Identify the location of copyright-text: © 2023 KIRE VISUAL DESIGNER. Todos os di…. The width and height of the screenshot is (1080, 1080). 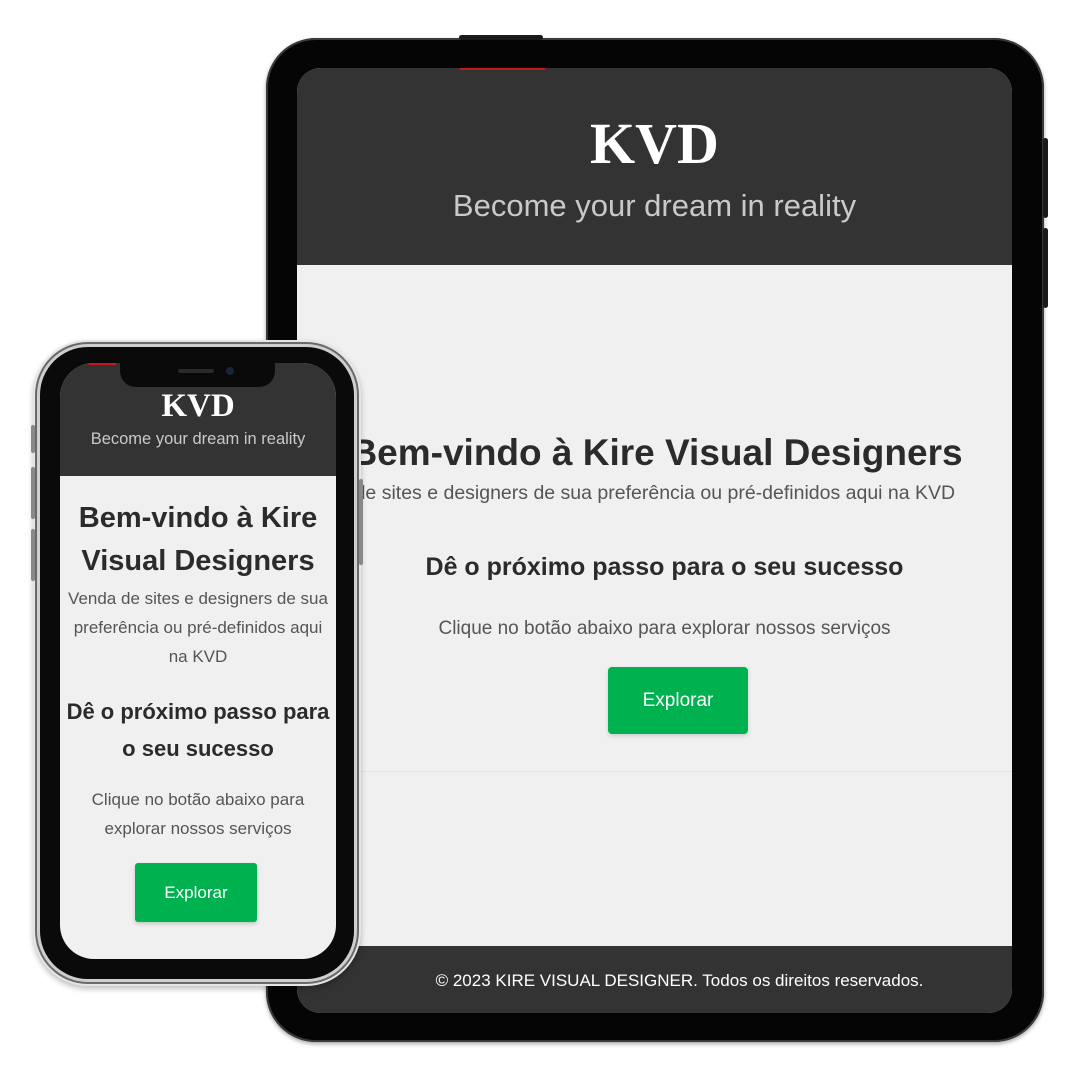
(679, 980).